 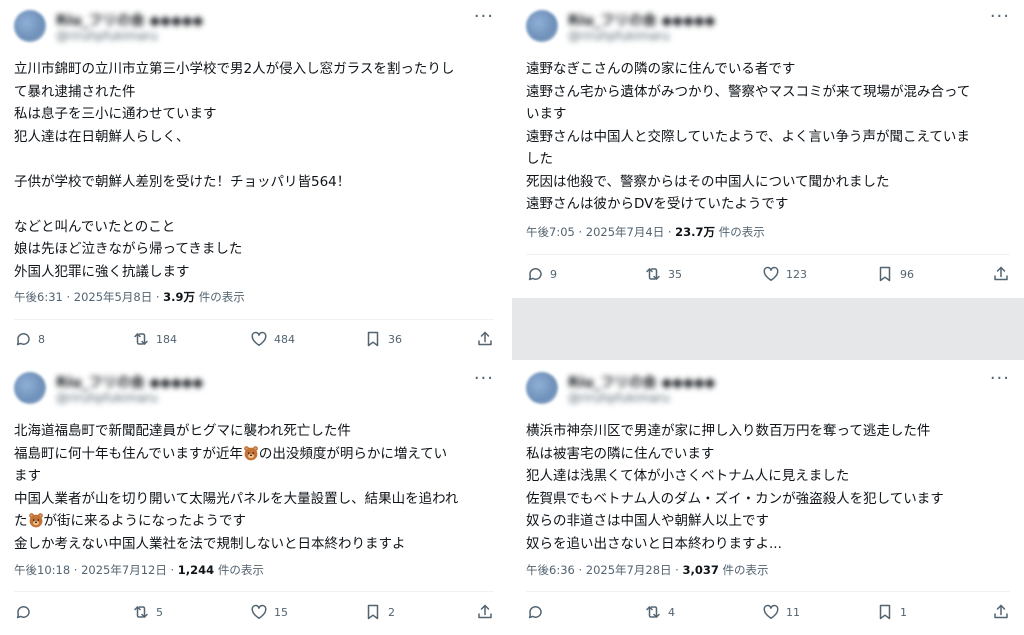 I want to click on bookmark-button: 36, so click(x=383, y=339).